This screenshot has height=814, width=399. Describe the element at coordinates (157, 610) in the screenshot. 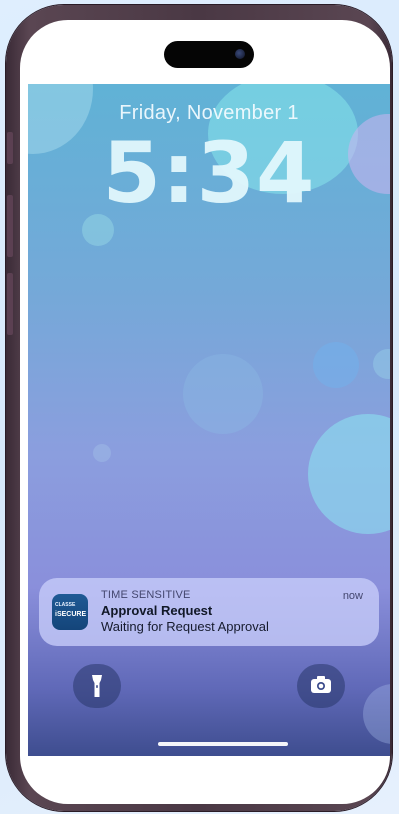

I see `notification-title: Approval Request` at that location.